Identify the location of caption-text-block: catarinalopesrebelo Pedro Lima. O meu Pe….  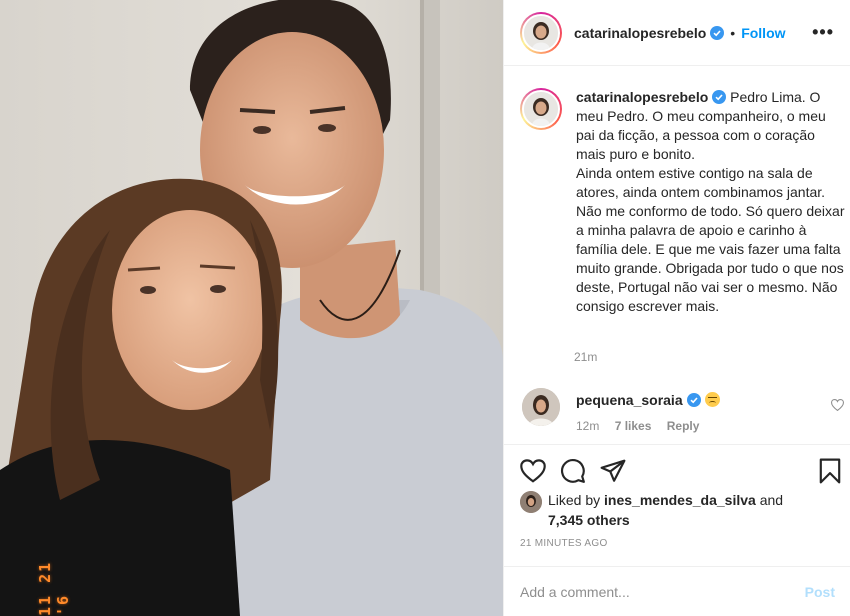
(710, 202).